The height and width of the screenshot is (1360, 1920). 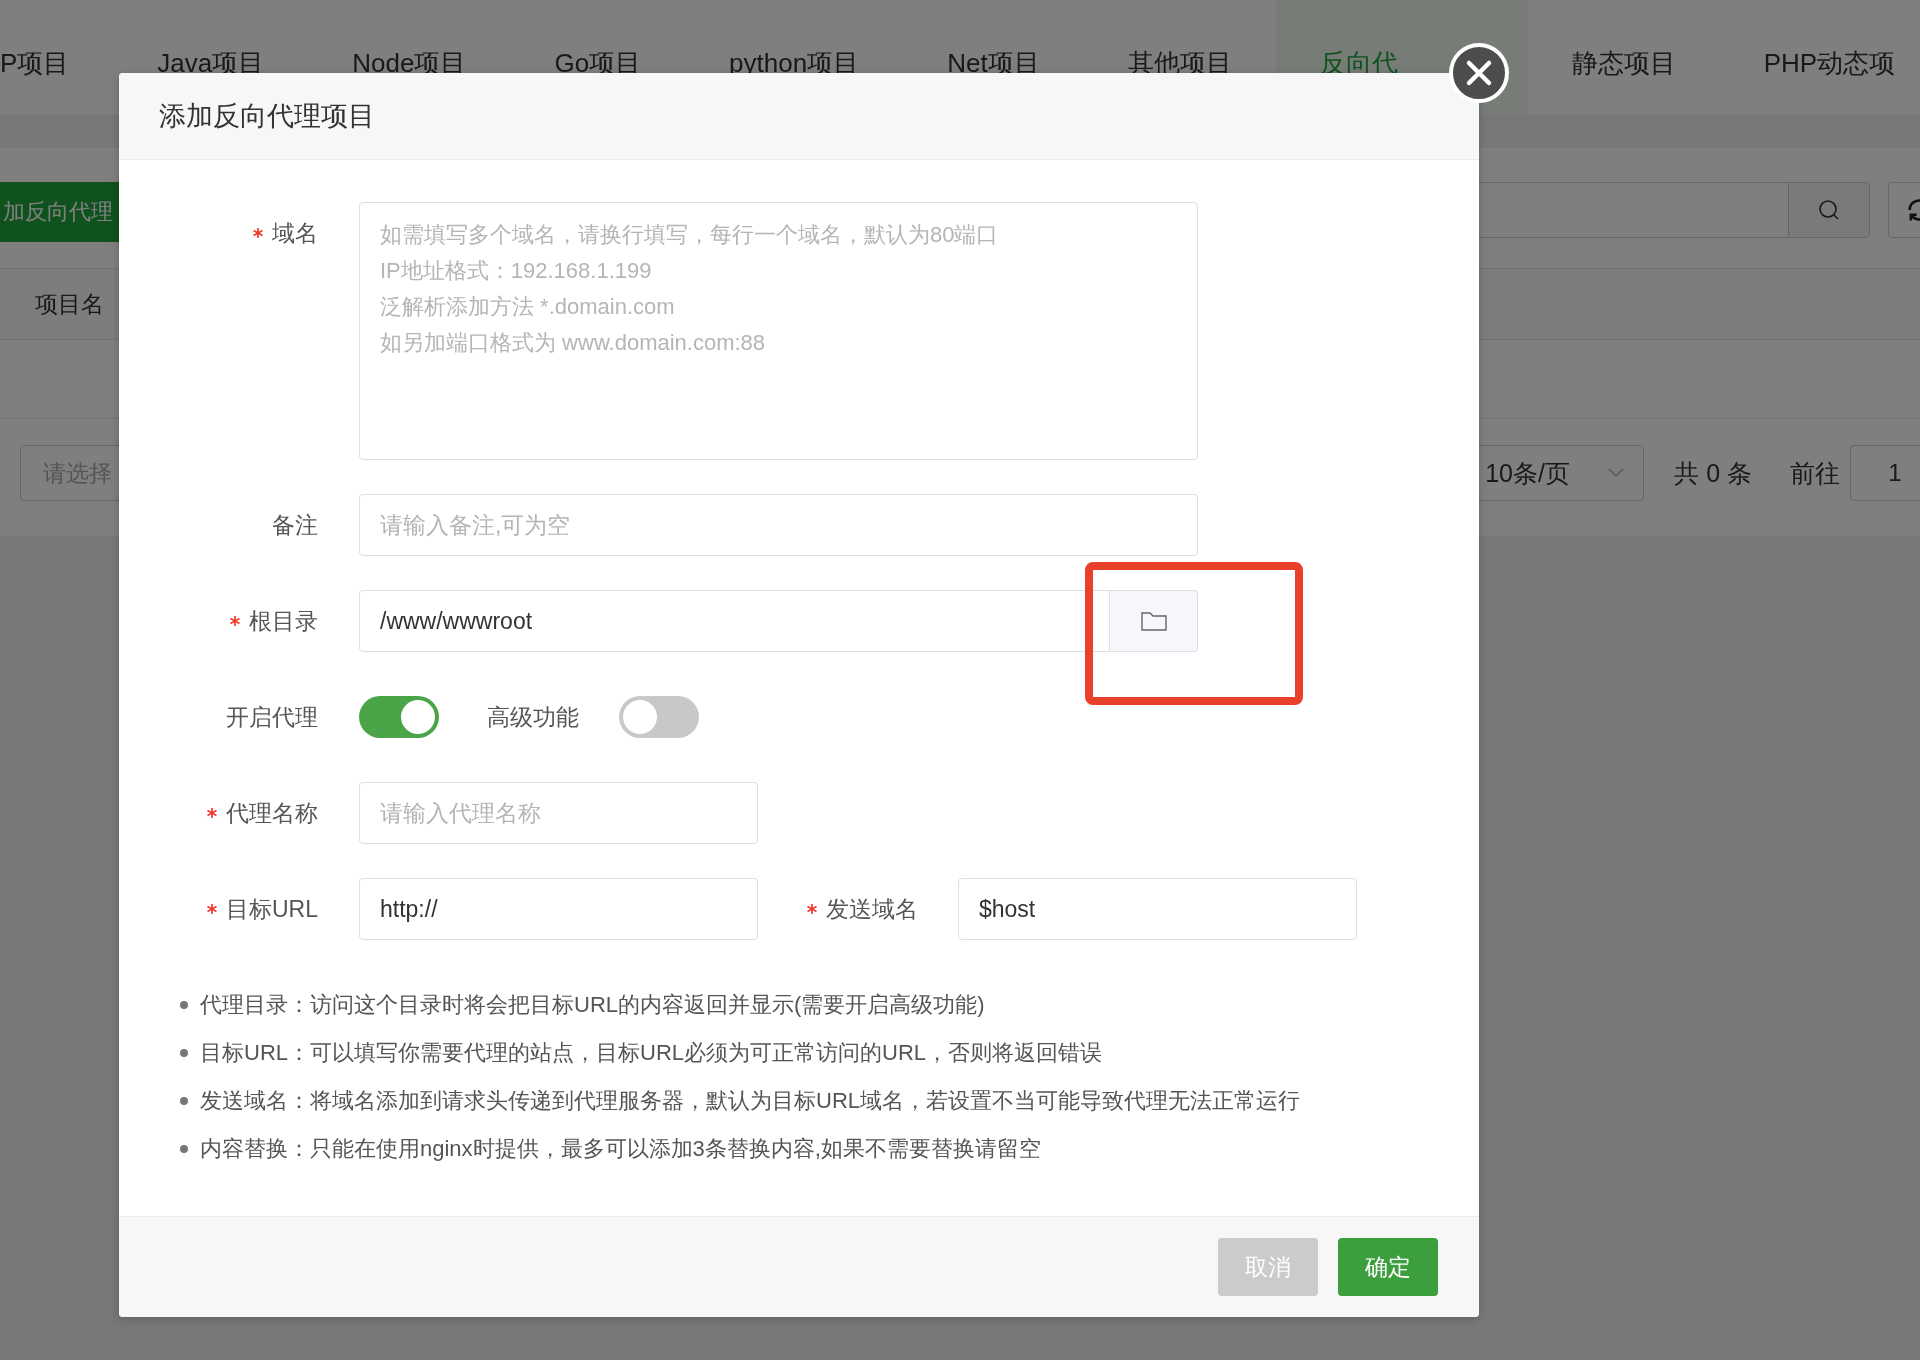 I want to click on input-field: 请输入备注,可为空, so click(x=778, y=525).